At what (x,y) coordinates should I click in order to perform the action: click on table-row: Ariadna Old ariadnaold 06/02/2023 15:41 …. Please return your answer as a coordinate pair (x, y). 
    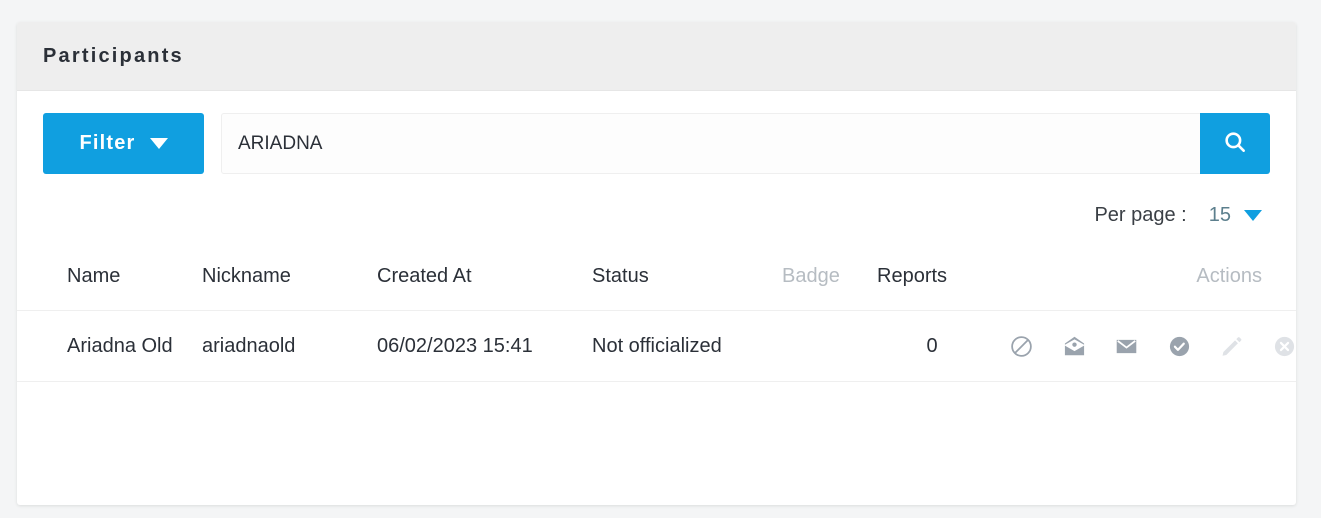
    Looking at the image, I should click on (656, 346).